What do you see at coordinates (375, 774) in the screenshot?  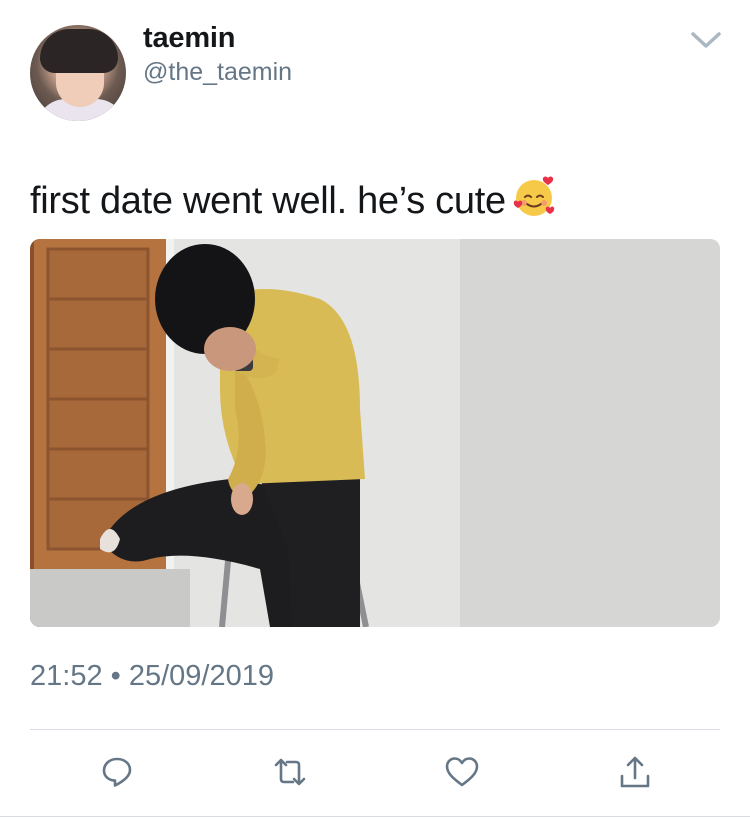 I see `action-bar` at bounding box center [375, 774].